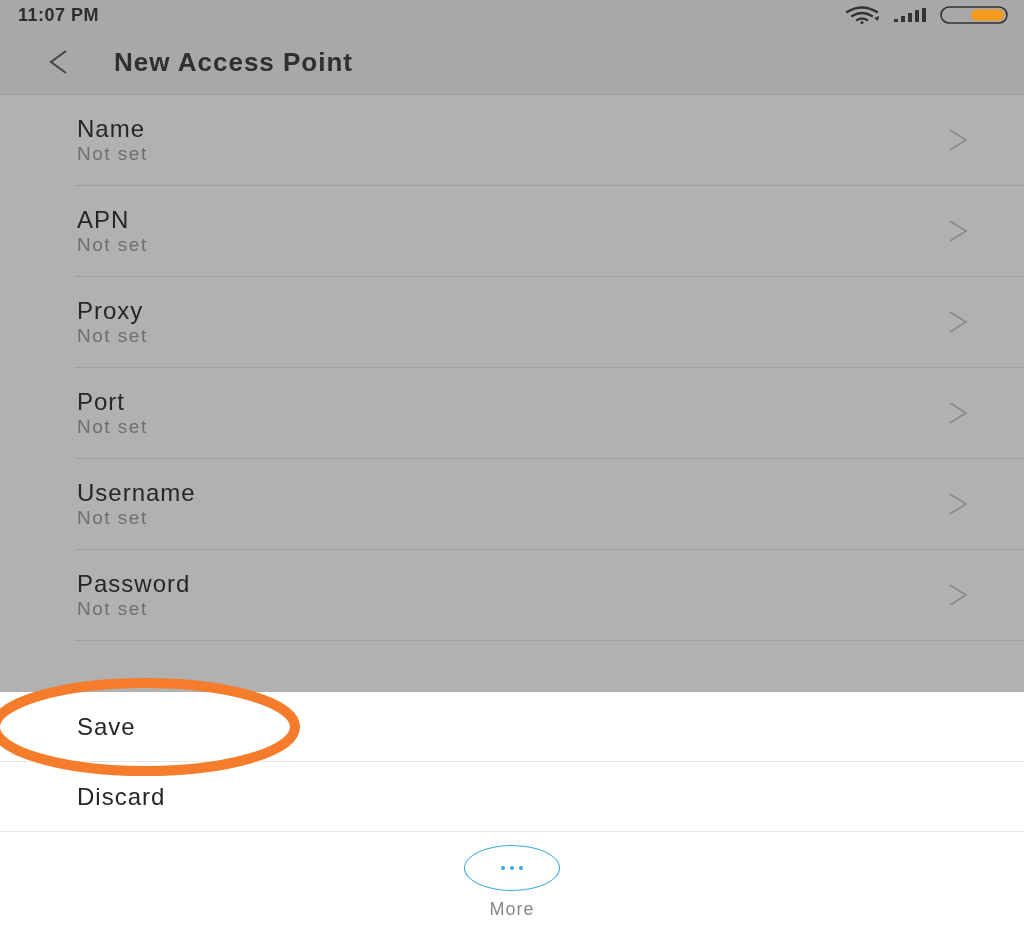 The width and height of the screenshot is (1024, 929). I want to click on menu-item: Discard, so click(512, 797).